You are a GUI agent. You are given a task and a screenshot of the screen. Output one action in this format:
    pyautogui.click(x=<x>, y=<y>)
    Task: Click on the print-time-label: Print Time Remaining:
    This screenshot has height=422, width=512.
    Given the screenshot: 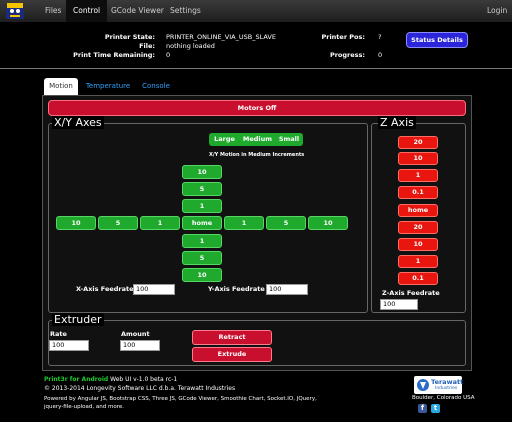 What is the action you would take?
    pyautogui.click(x=114, y=55)
    